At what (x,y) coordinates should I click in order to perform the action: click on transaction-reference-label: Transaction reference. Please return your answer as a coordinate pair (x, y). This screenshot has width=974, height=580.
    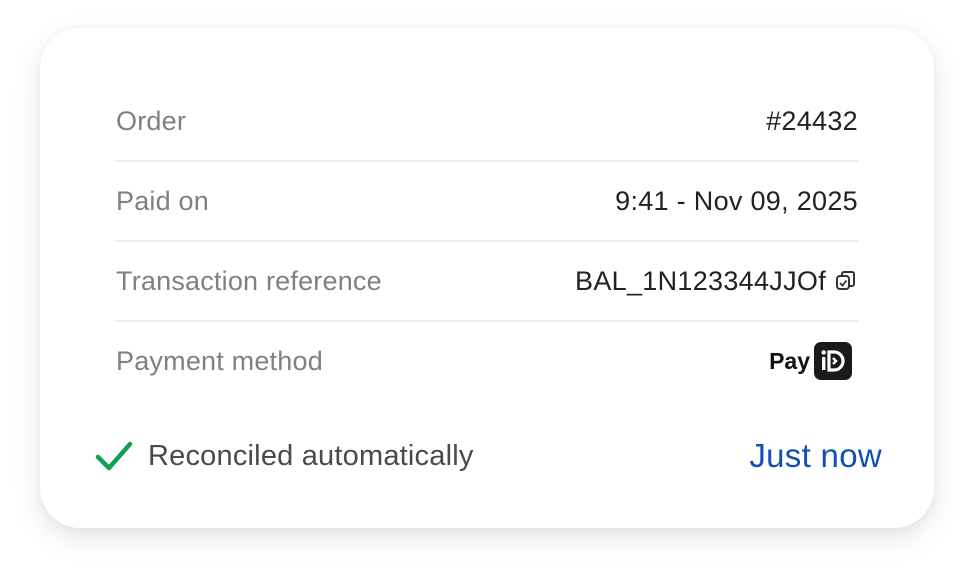
    Looking at the image, I should click on (249, 280).